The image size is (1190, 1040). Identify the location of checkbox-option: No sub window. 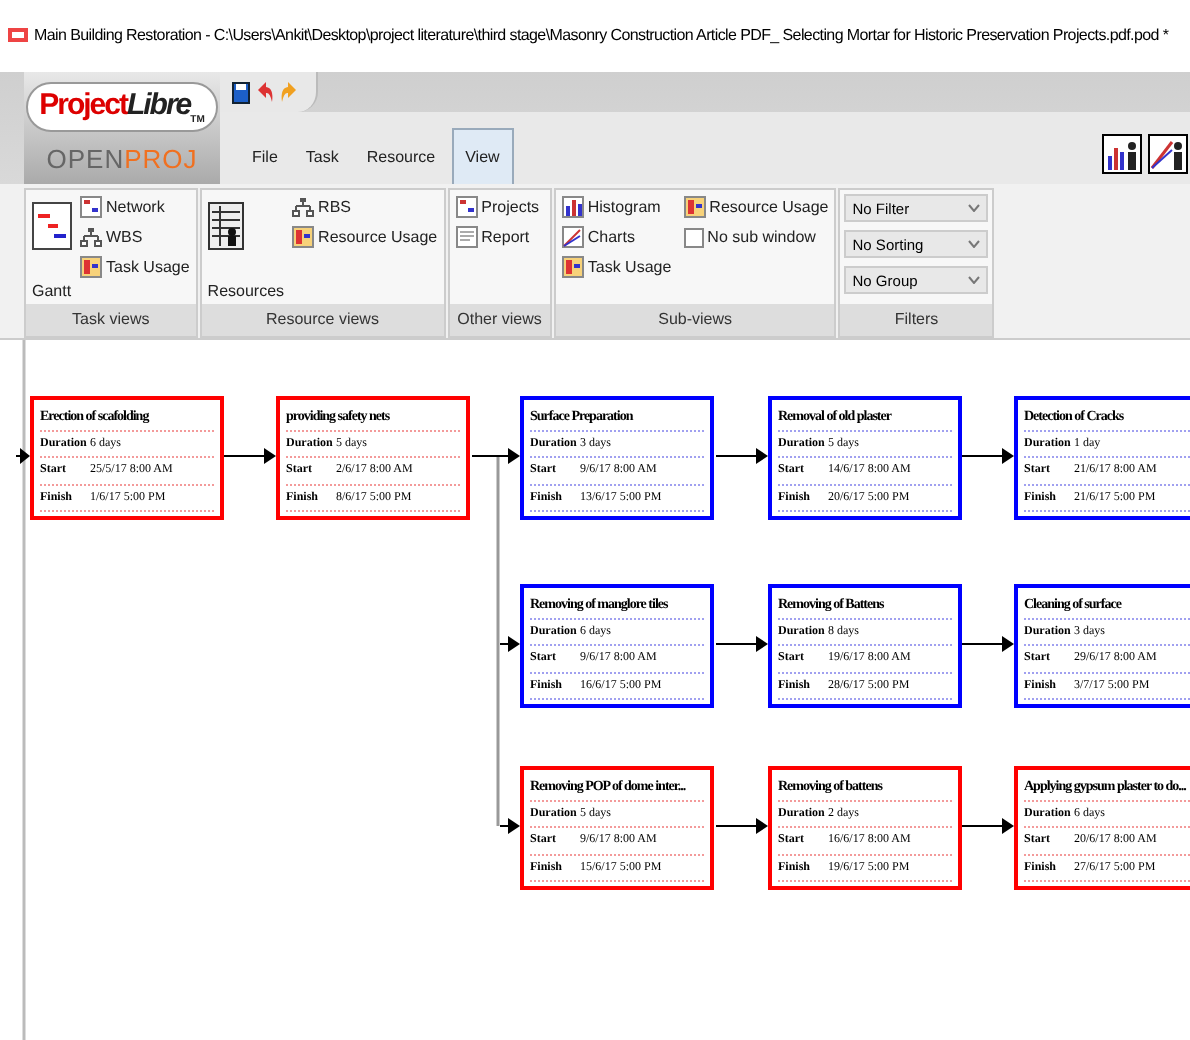
(756, 237).